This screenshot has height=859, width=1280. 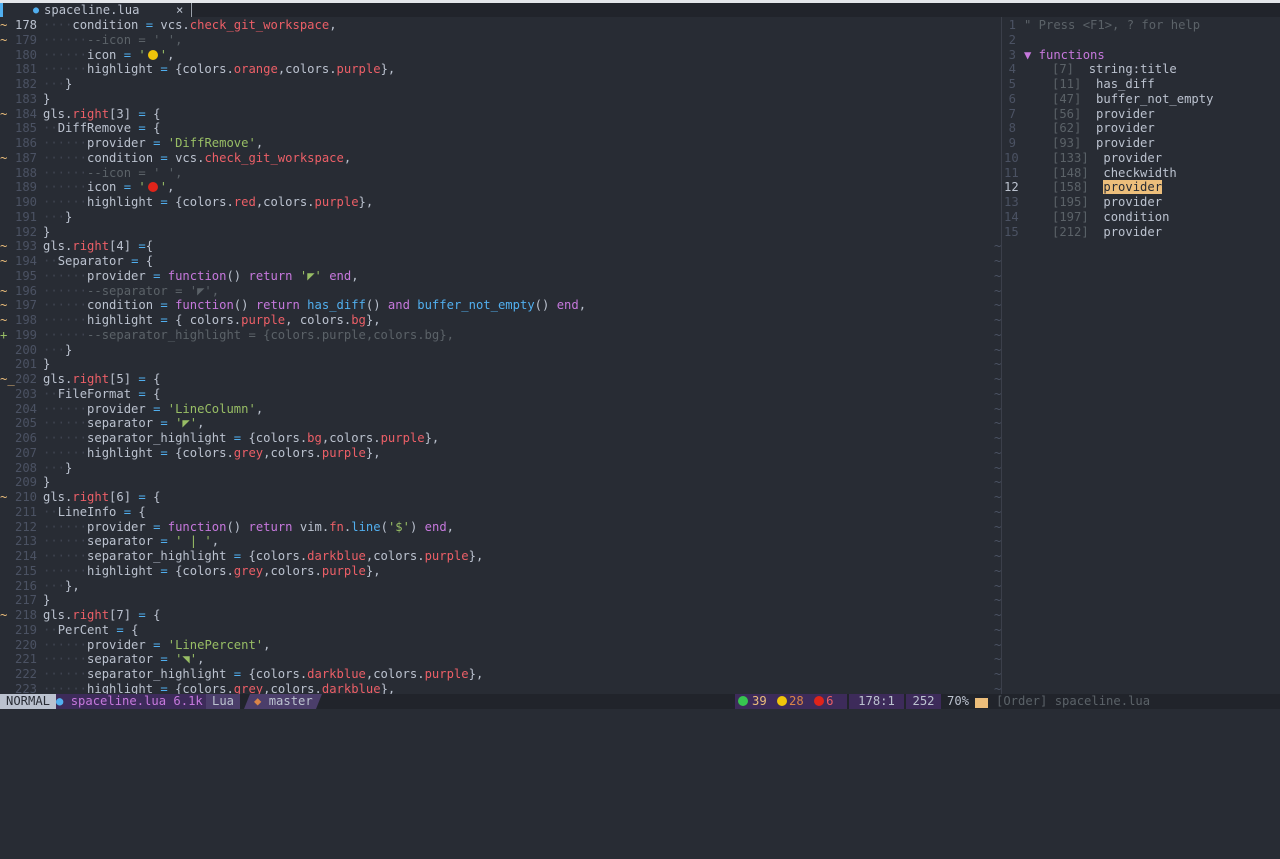 What do you see at coordinates (1001, 355) in the screenshot?
I see `vertical-split-divider` at bounding box center [1001, 355].